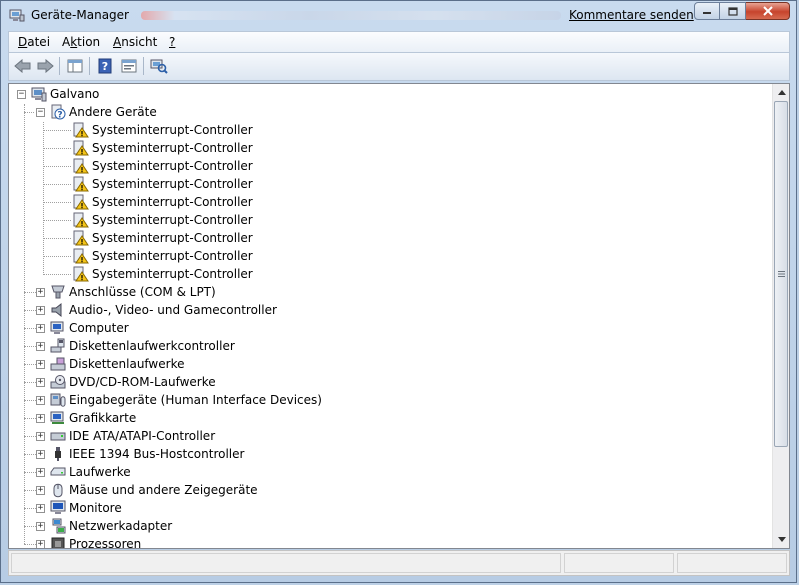 The width and height of the screenshot is (799, 585). What do you see at coordinates (82, 328) in the screenshot?
I see `tree-category-computer: + Computer` at bounding box center [82, 328].